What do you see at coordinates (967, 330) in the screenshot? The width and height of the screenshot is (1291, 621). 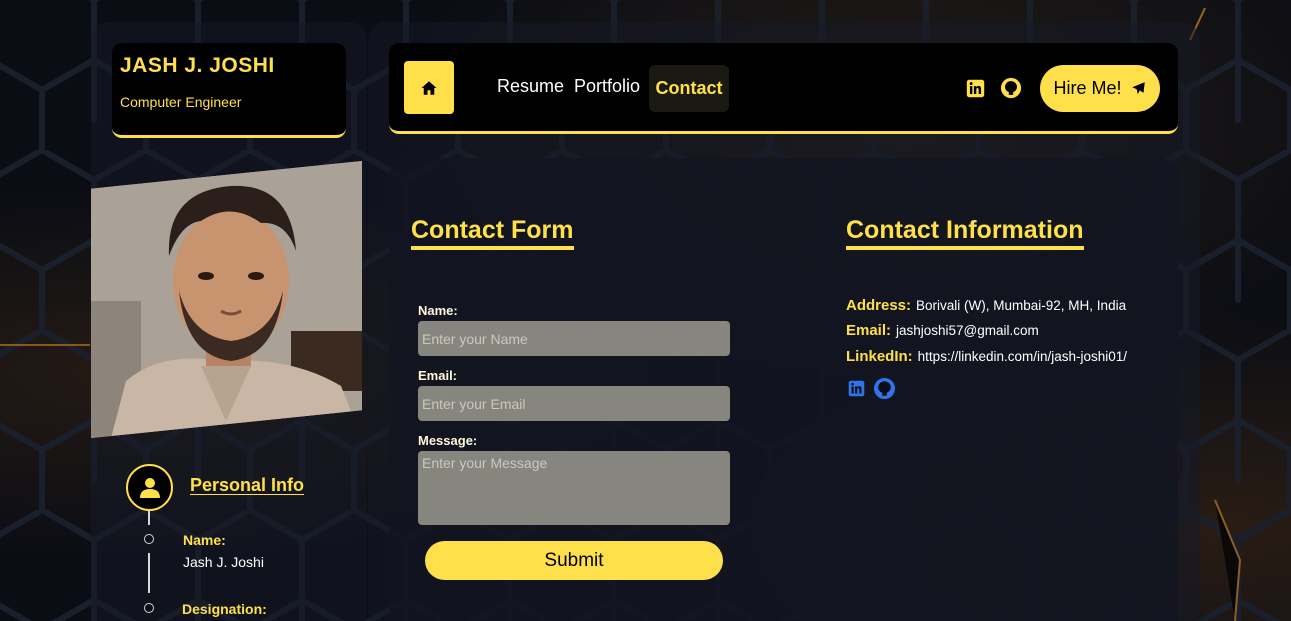 I see `email-value: jashjoshi57@gmail.com` at bounding box center [967, 330].